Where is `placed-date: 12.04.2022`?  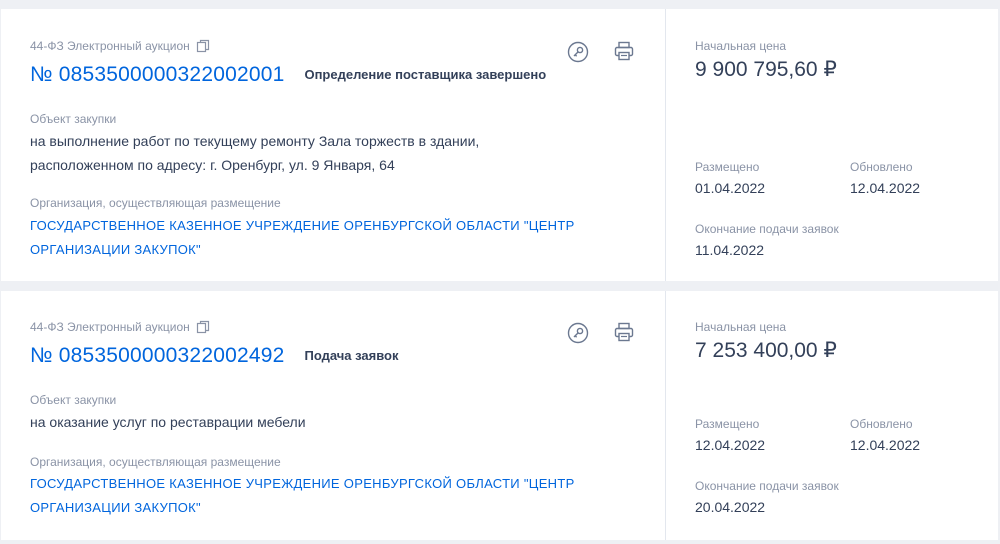 placed-date: 12.04.2022 is located at coordinates (730, 445).